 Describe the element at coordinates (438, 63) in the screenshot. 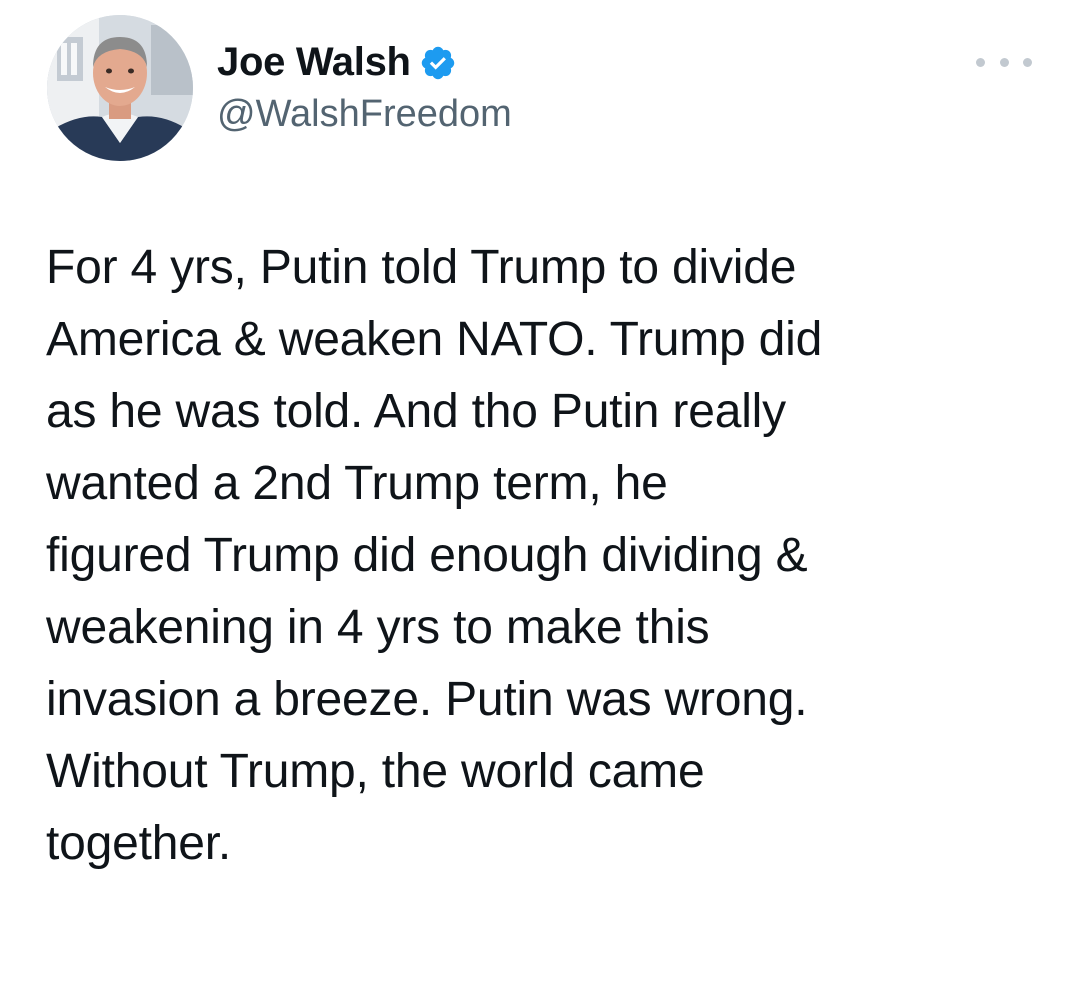

I see `verified-badge-icon` at that location.